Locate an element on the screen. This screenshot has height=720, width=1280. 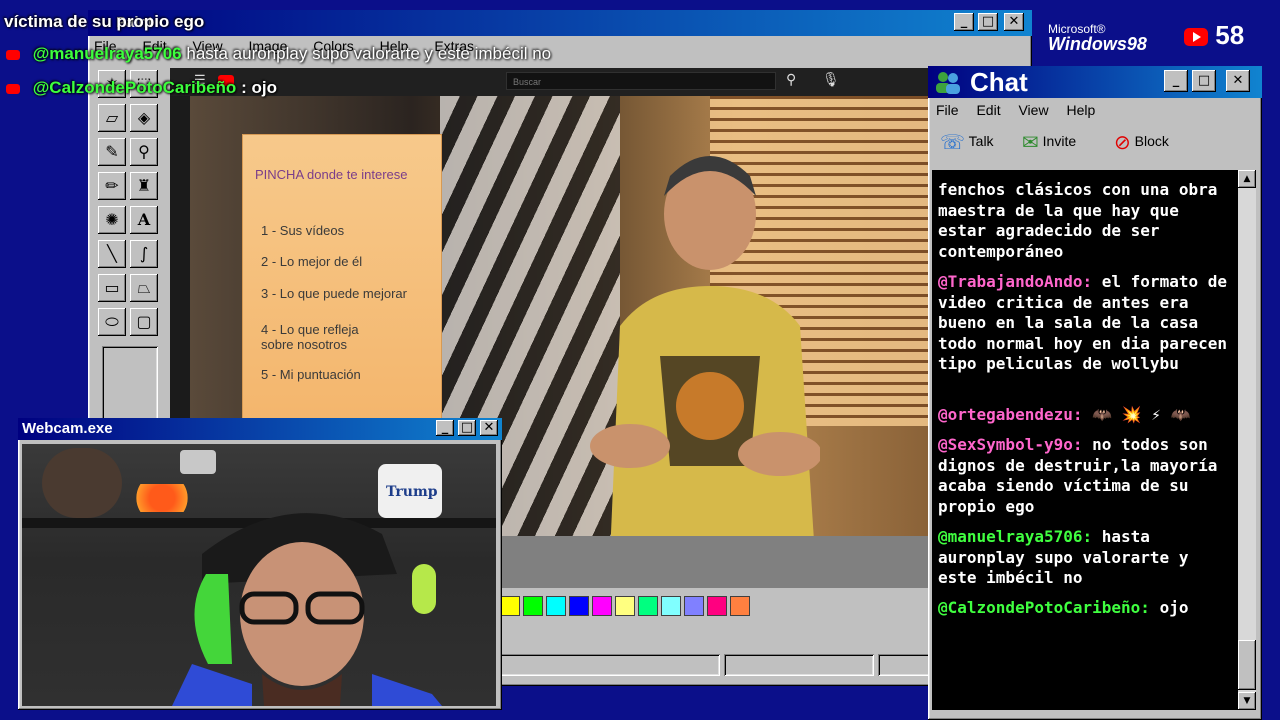
slide-item: 1 - Sus vídeos is located at coordinates (303, 230).